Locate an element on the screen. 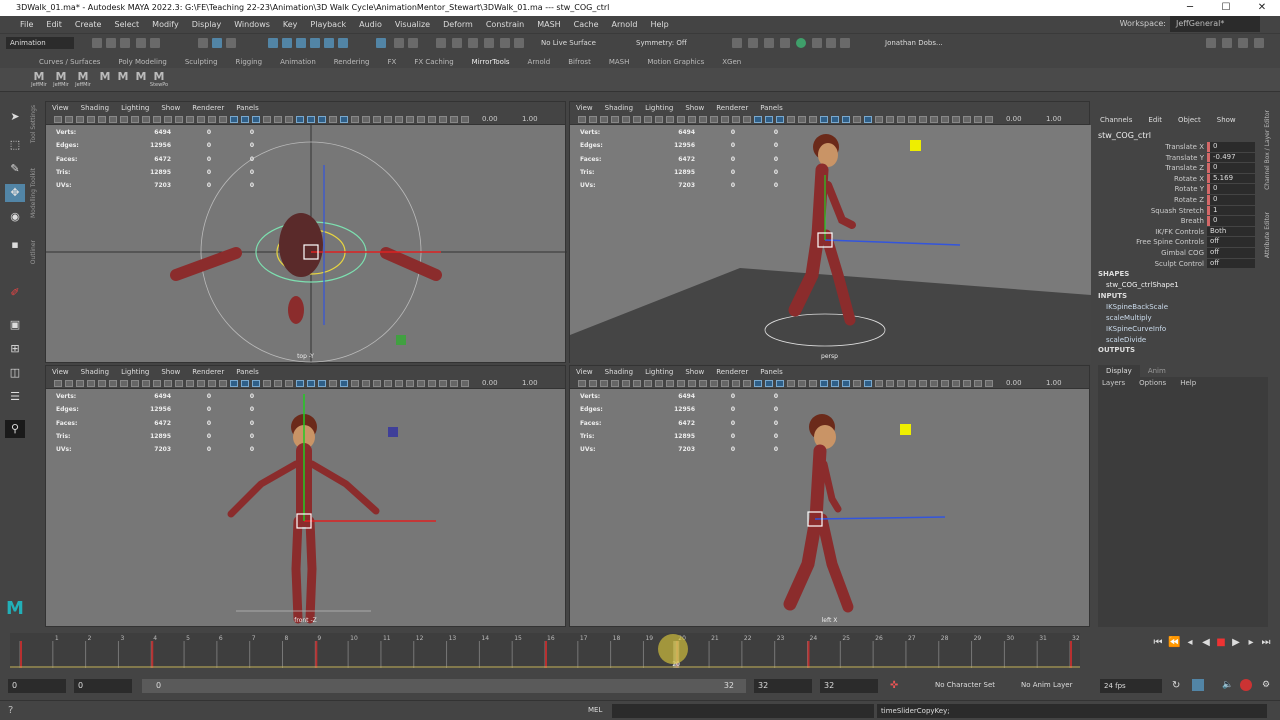 This screenshot has height=720, width=1280. layer-menu-layers: Layers is located at coordinates (1113, 383).